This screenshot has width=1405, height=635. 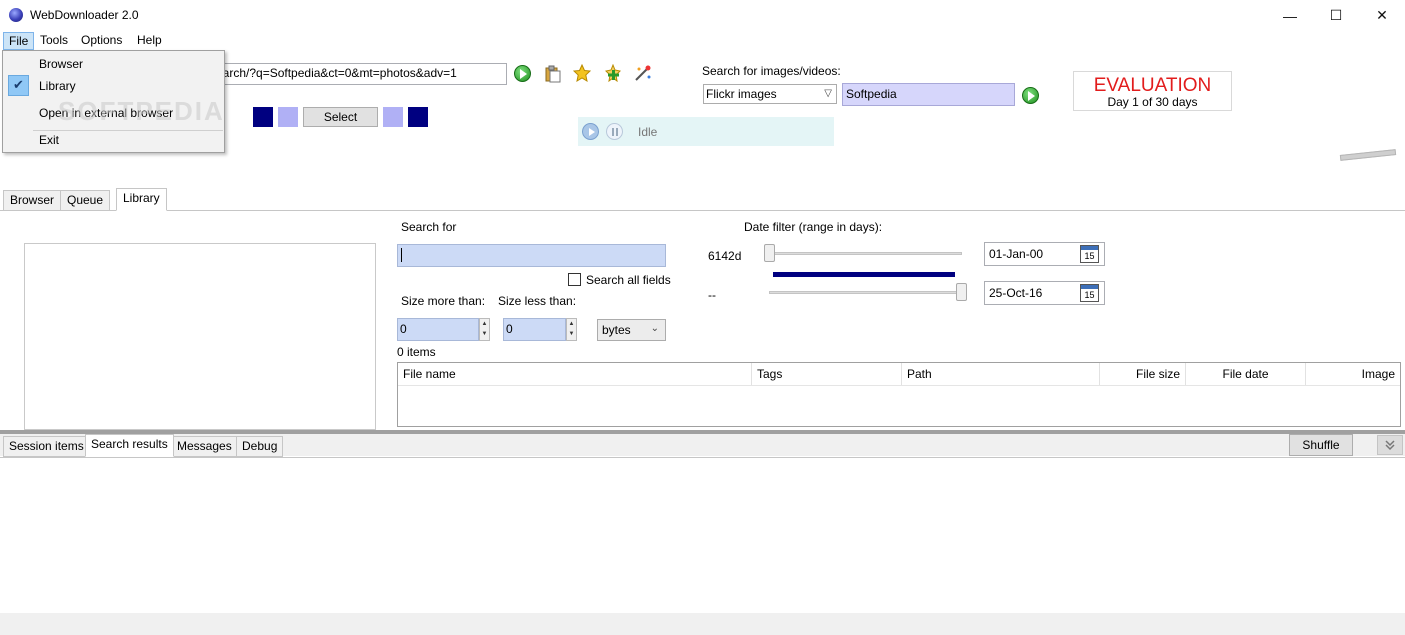 I want to click on maximize-button: ☐, so click(x=1336, y=15).